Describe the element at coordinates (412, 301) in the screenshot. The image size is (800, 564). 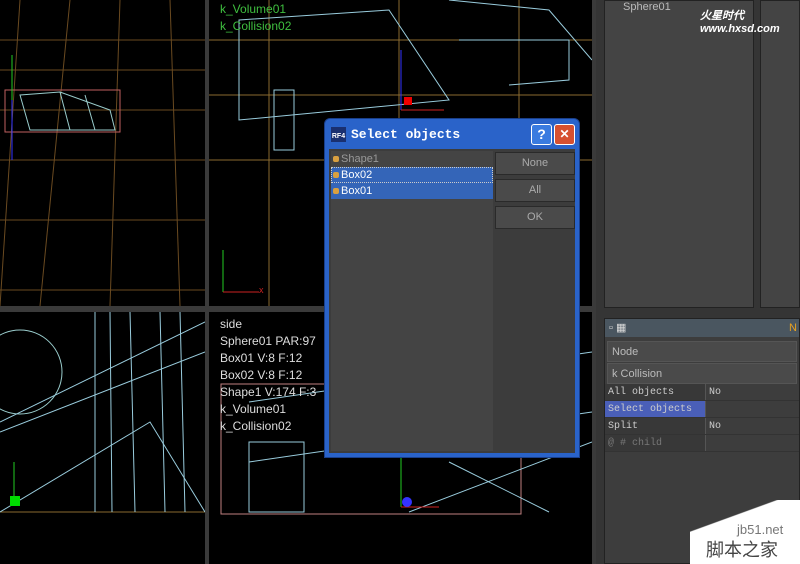
I see `object-list: Shape1 Box02 Box01` at that location.